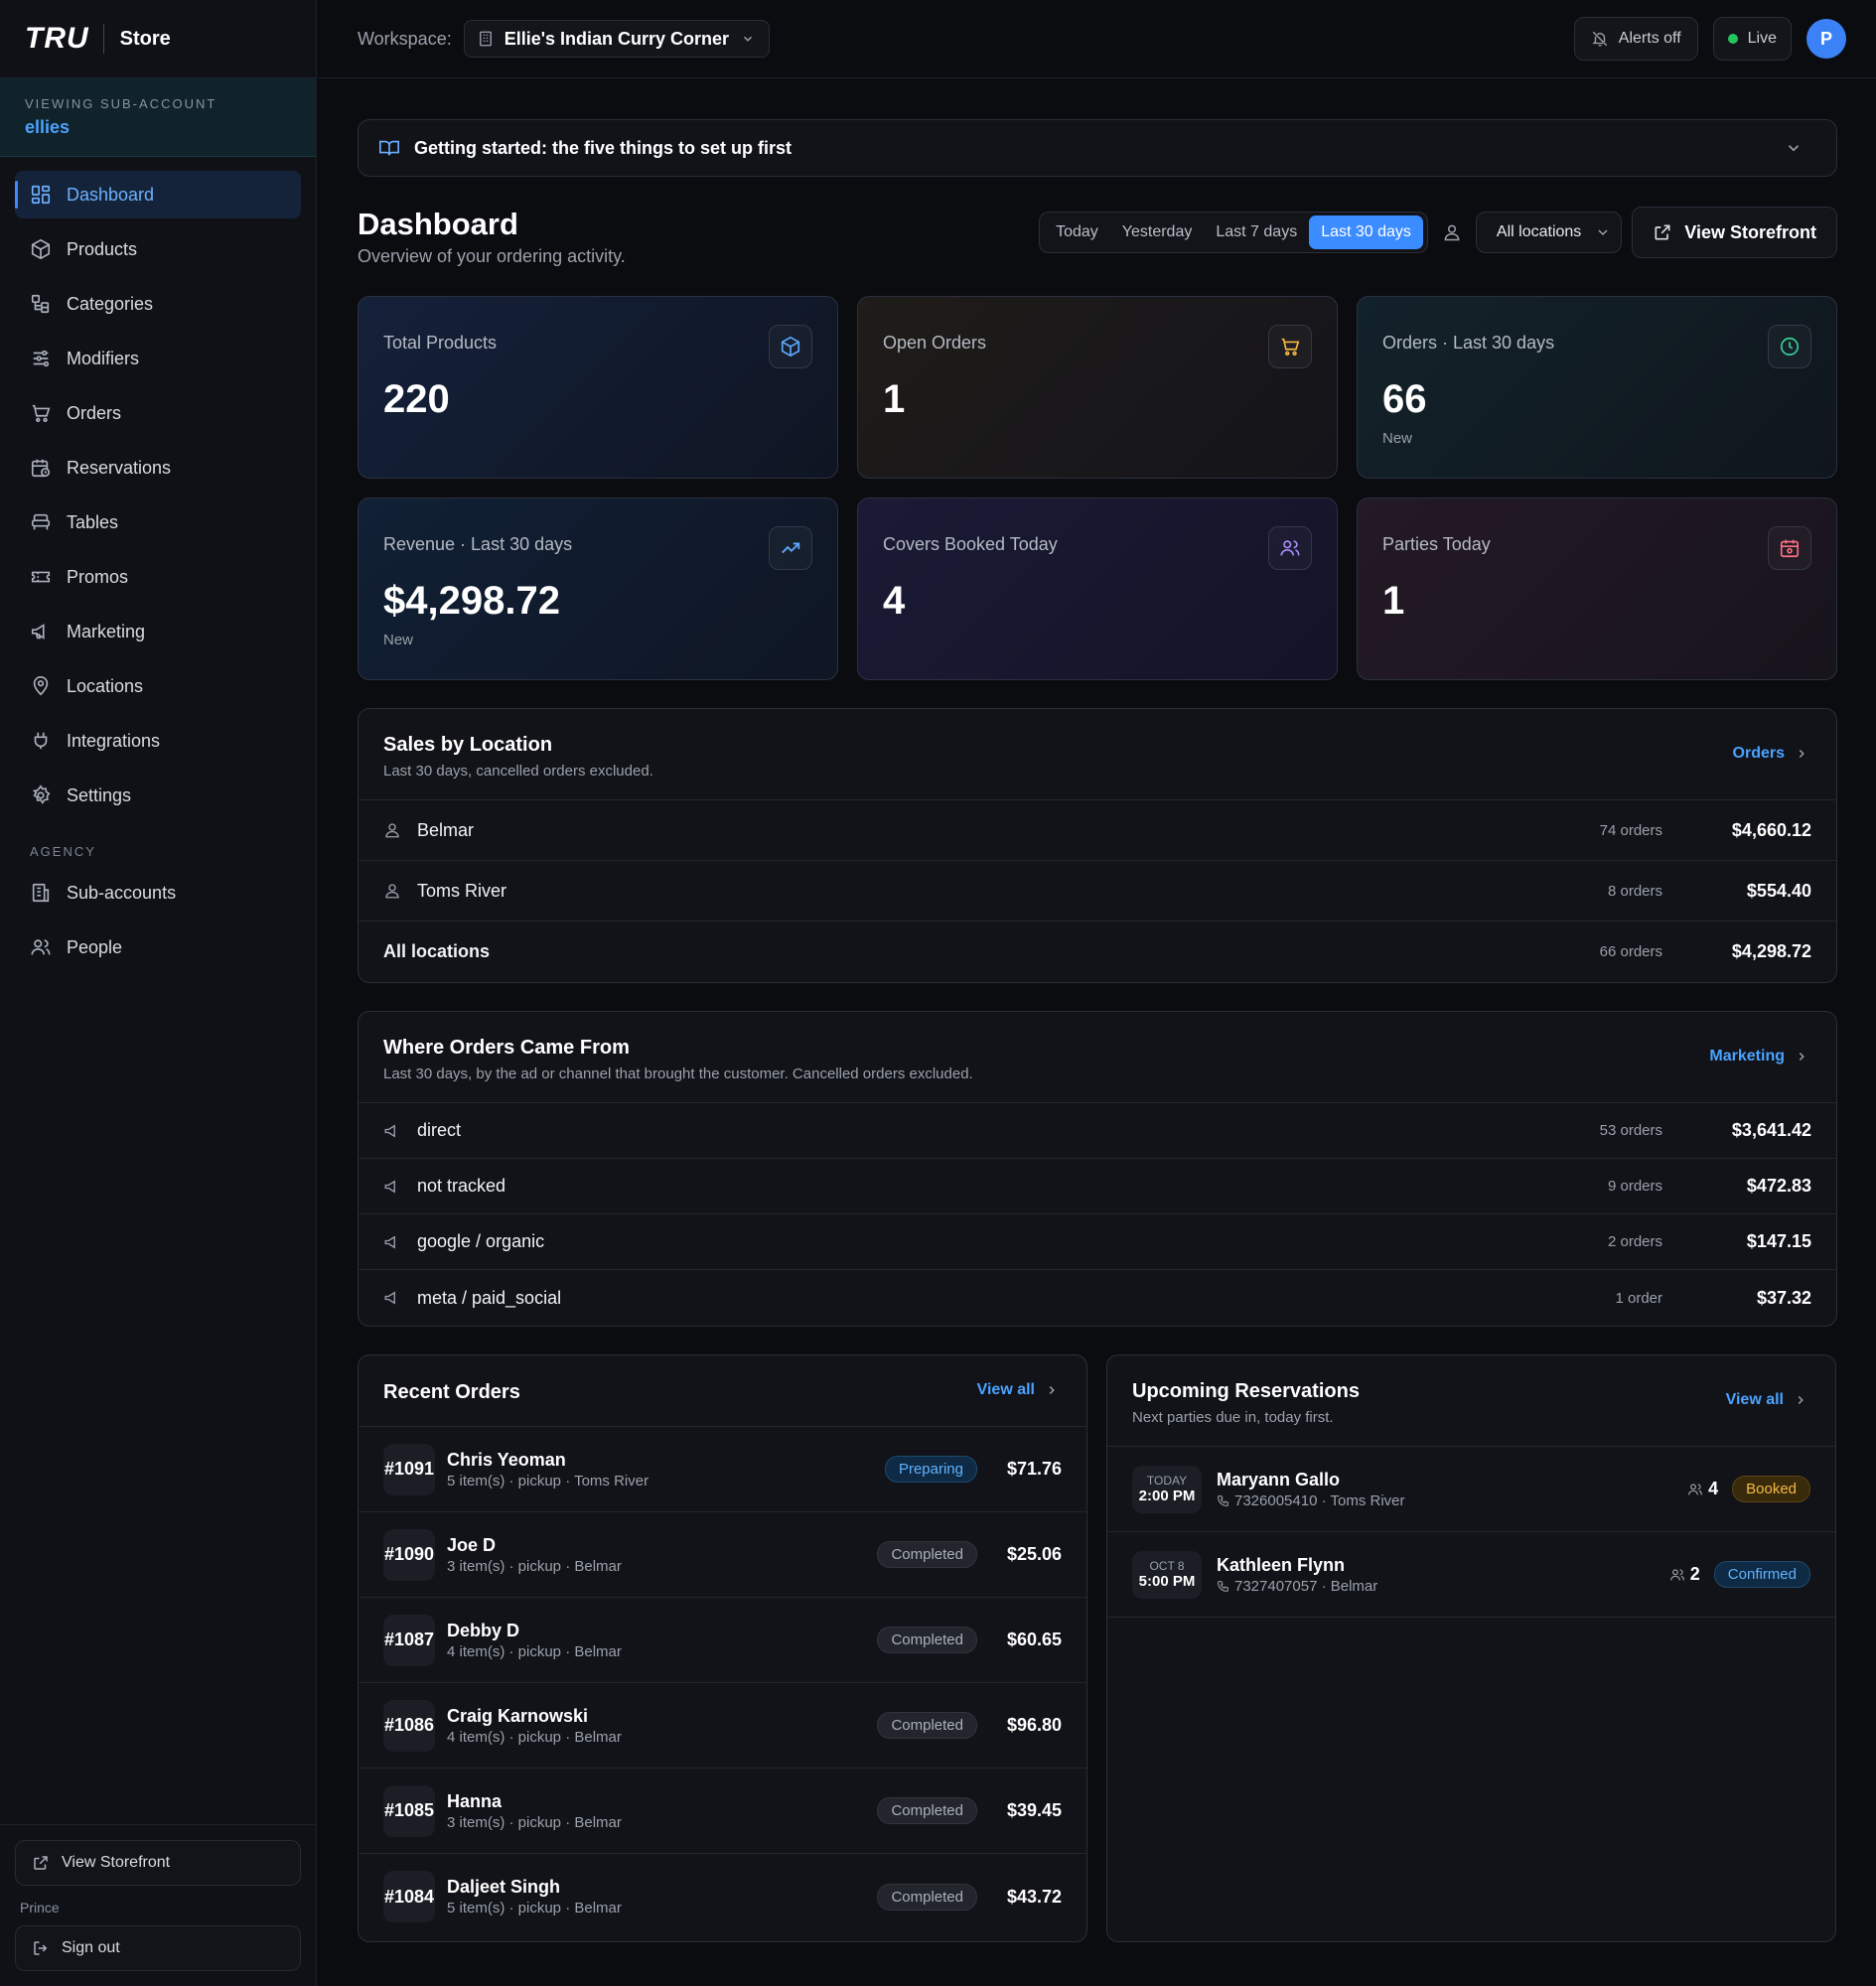 The height and width of the screenshot is (1986, 1876). What do you see at coordinates (158, 686) in the screenshot?
I see `nav-item-locations: Locations` at bounding box center [158, 686].